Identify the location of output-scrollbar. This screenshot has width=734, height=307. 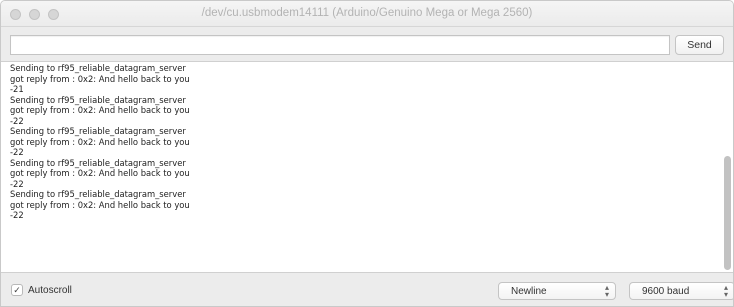
(727, 213).